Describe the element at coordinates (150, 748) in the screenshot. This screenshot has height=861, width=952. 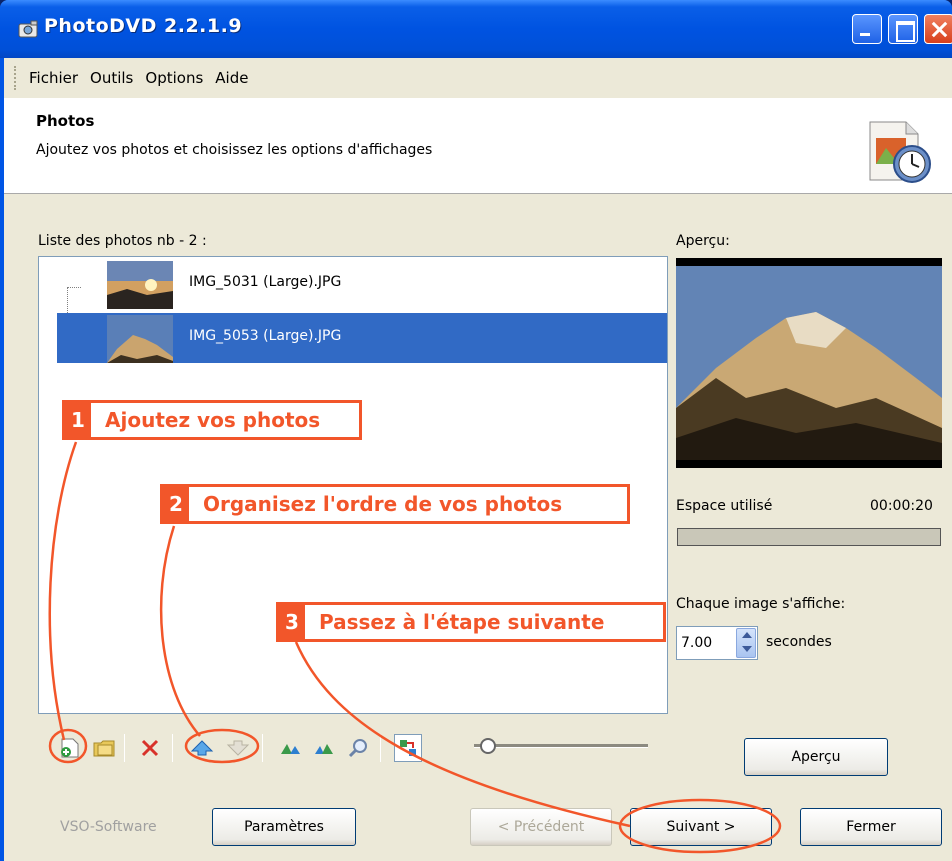
I see `delete-icon` at that location.